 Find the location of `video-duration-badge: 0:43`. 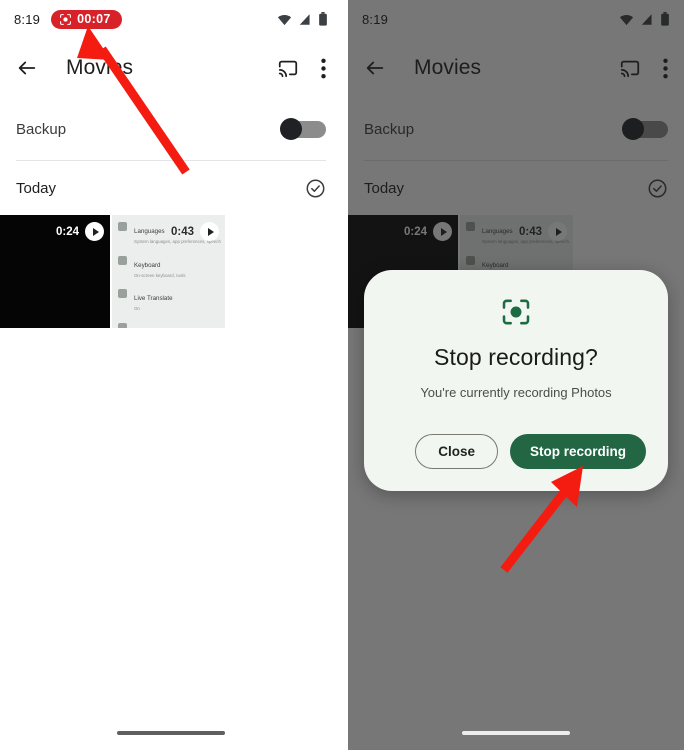

video-duration-badge: 0:43 is located at coordinates (195, 231).